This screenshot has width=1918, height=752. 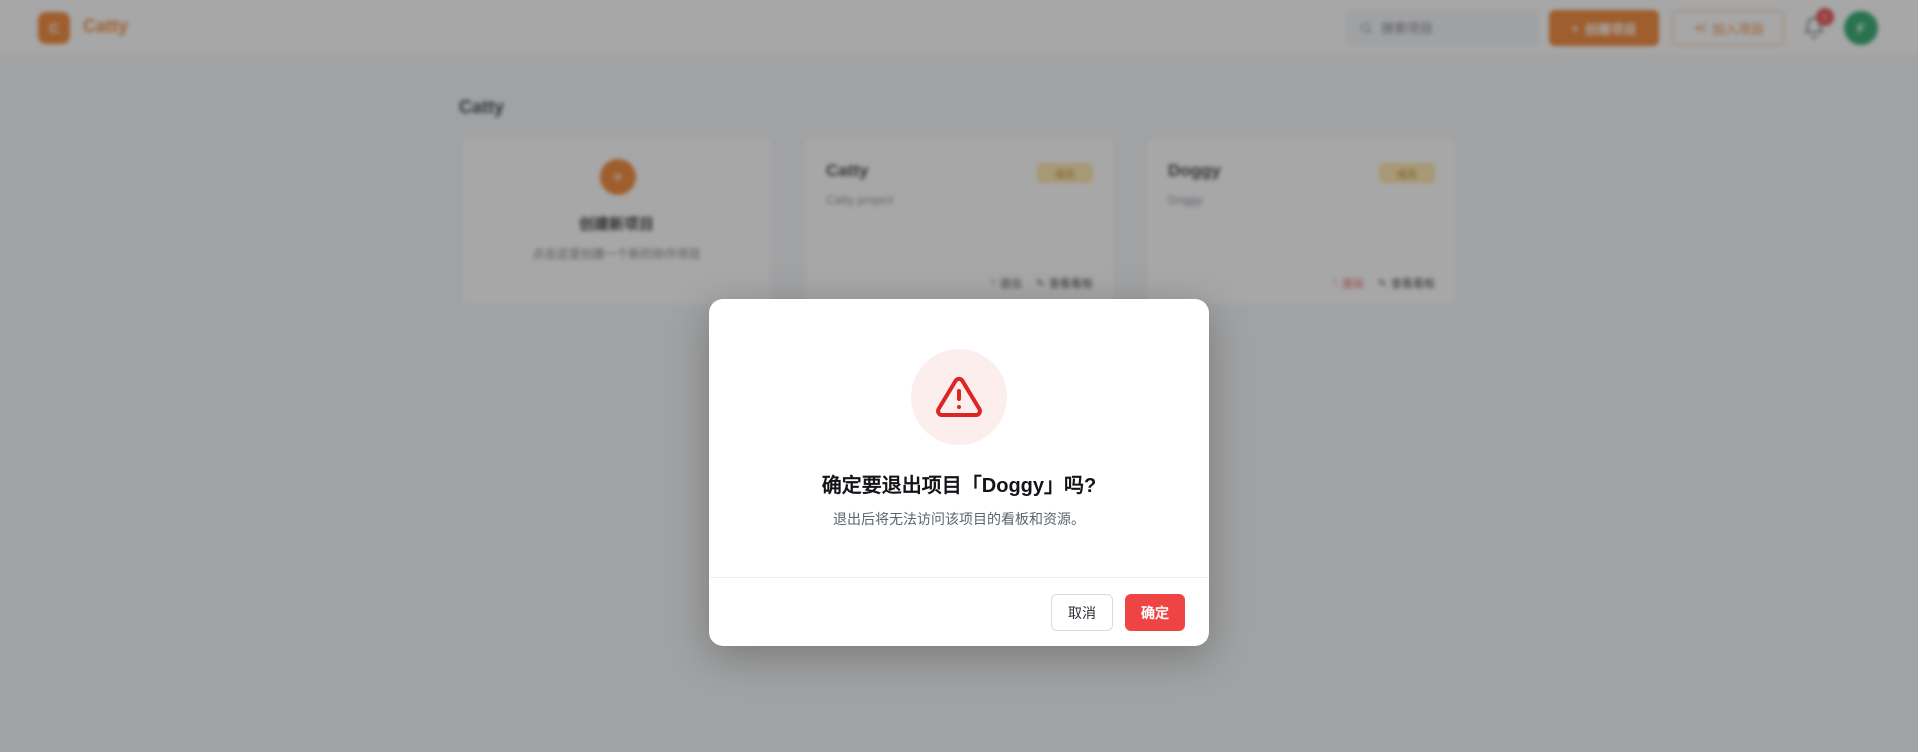 What do you see at coordinates (959, 519) in the screenshot?
I see `dialog-description: 退出后将无法访问该项目的看板和资源。` at bounding box center [959, 519].